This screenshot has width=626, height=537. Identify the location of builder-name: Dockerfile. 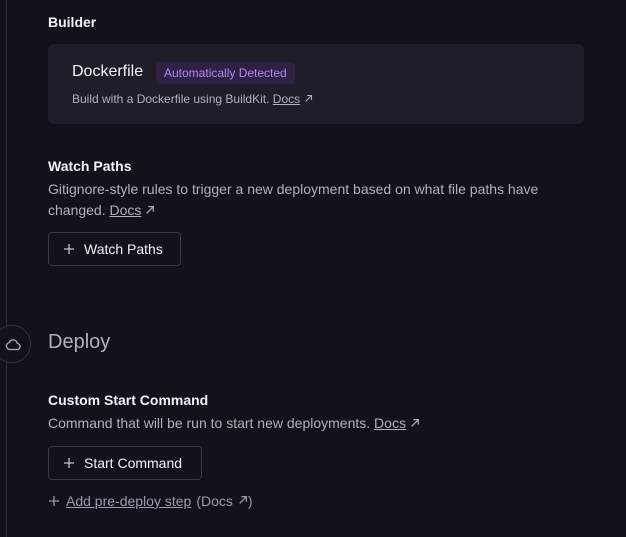
(108, 71).